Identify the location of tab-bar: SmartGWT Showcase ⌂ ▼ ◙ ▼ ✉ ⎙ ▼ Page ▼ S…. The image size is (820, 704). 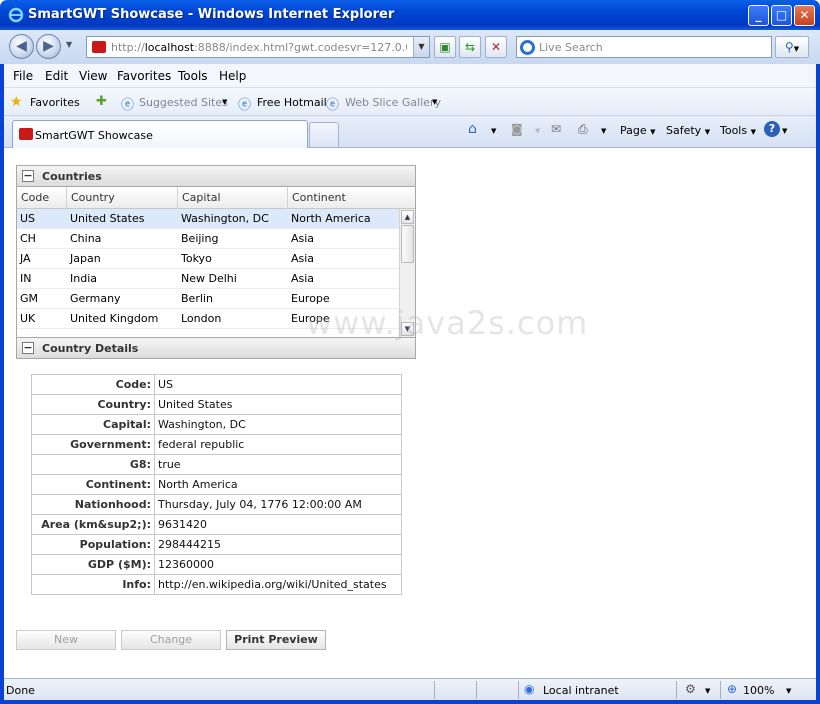
(410, 132).